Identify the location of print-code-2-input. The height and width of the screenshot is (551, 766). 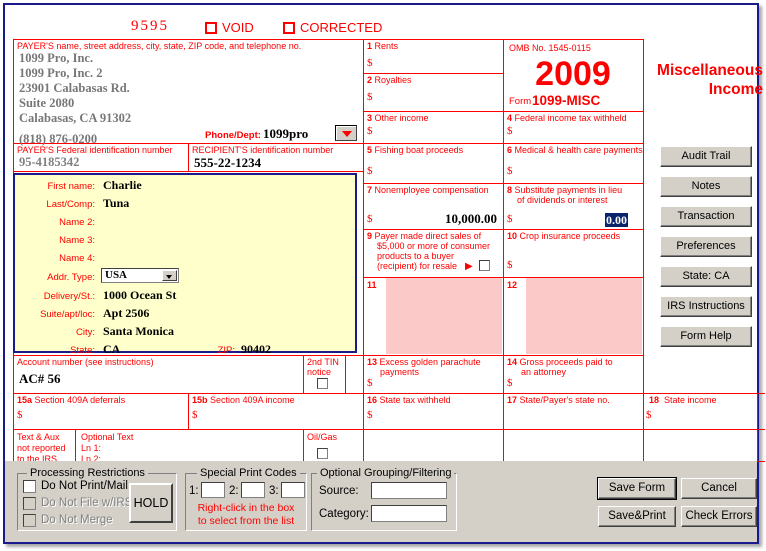
(253, 490).